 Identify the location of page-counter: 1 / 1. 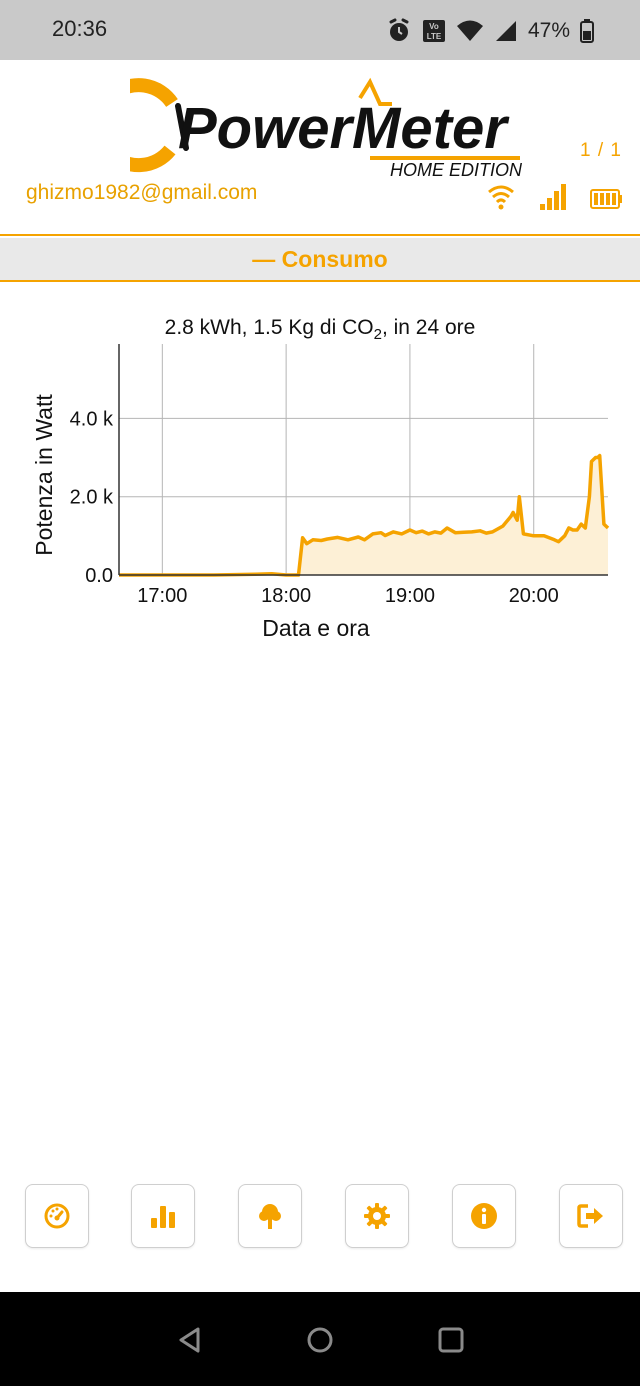
(601, 150).